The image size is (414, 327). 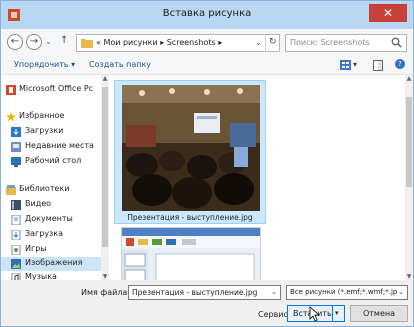 What do you see at coordinates (159, 42) in the screenshot?
I see `breadcrumb: « Мои рисунки ▸ Screenshots ▸` at bounding box center [159, 42].